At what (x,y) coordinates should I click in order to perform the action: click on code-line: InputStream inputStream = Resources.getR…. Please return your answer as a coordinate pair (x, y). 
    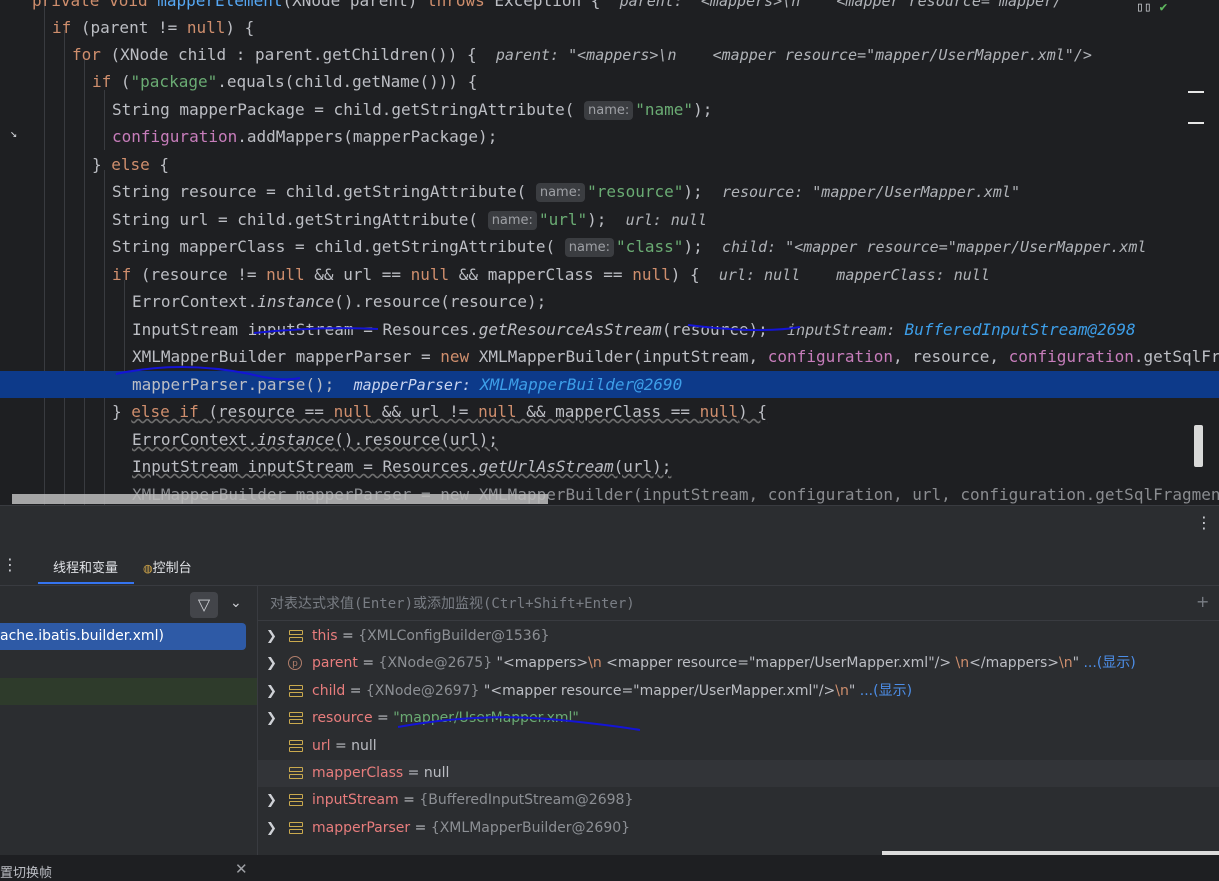
    Looking at the image, I should click on (609, 329).